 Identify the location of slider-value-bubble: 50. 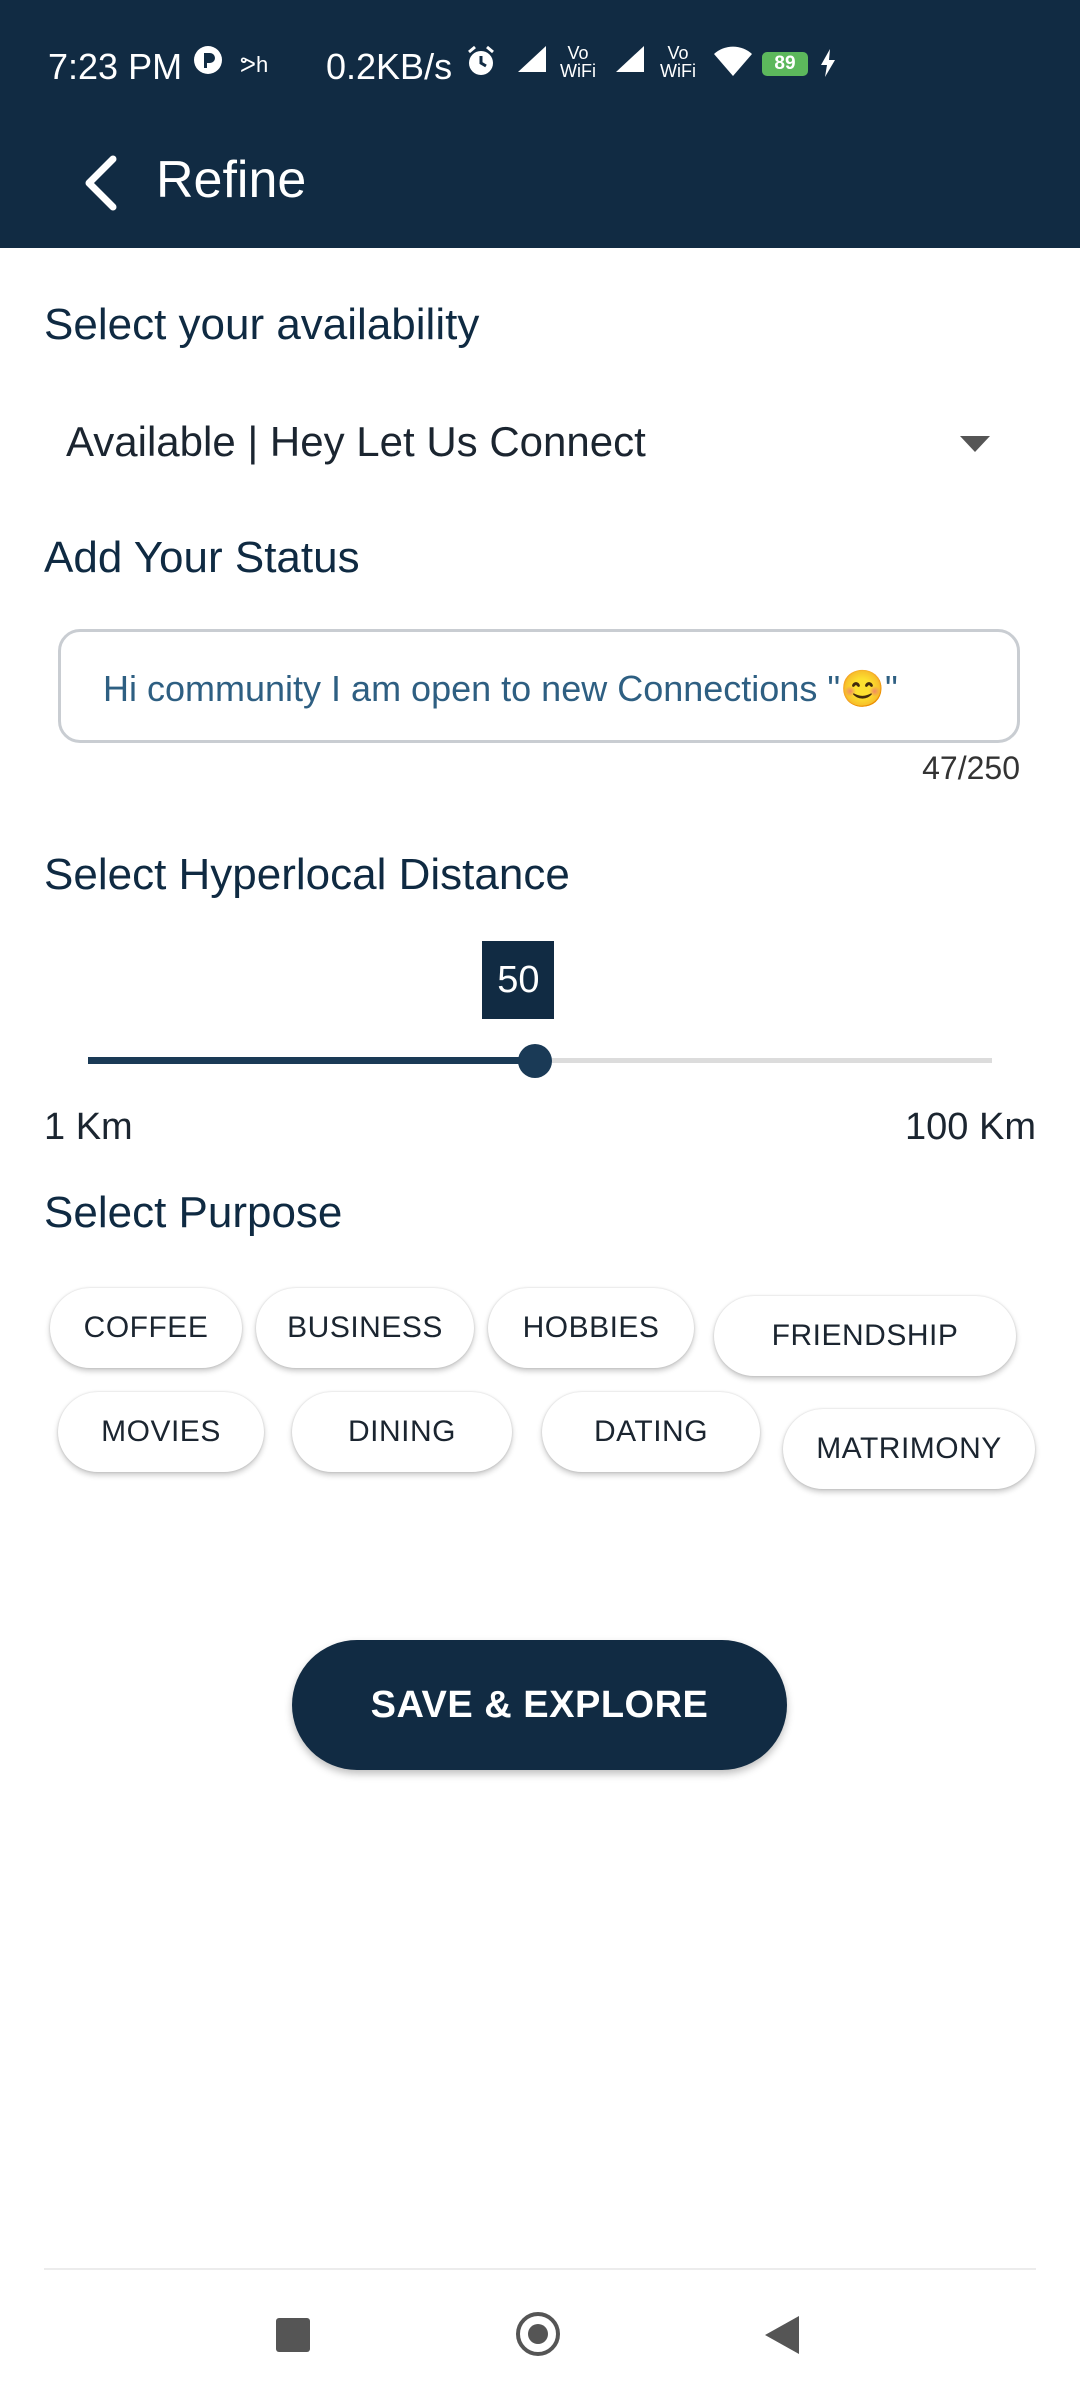
(518, 980).